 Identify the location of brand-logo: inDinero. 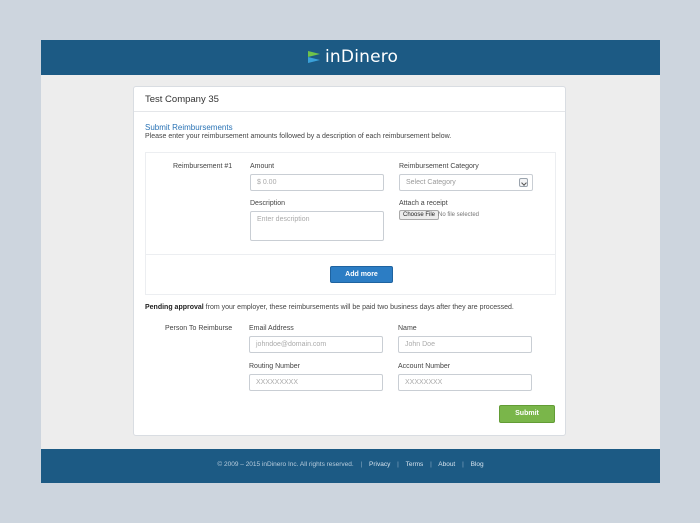
(352, 57).